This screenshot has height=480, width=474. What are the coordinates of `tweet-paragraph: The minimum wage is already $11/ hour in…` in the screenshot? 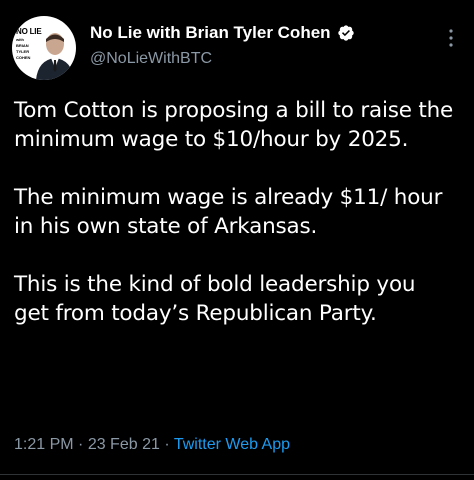 It's located at (228, 212).